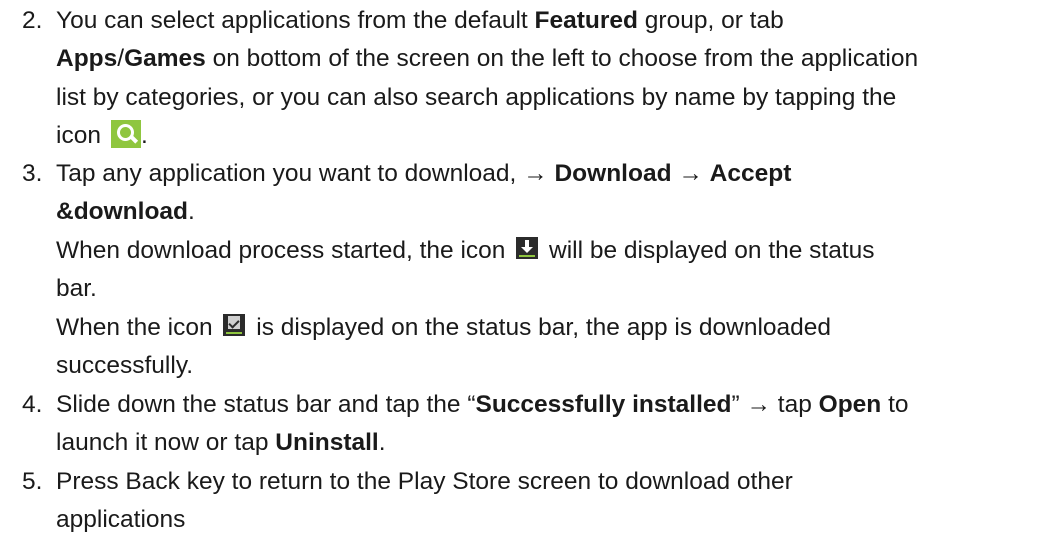  Describe the element at coordinates (125, 133) in the screenshot. I see `search-icon` at that location.